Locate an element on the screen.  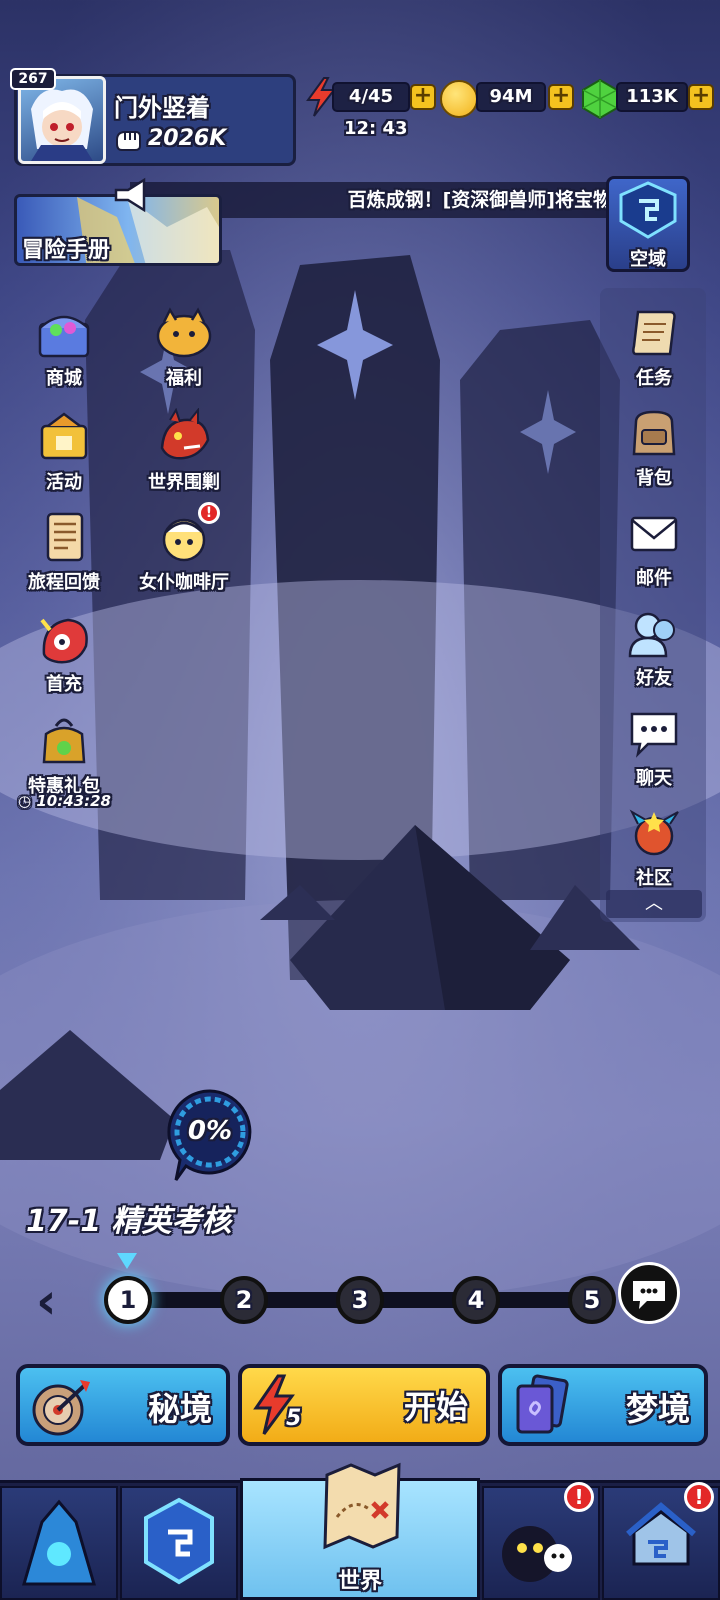
nav-world-label: 世界 is located at coordinates (359, 1581).